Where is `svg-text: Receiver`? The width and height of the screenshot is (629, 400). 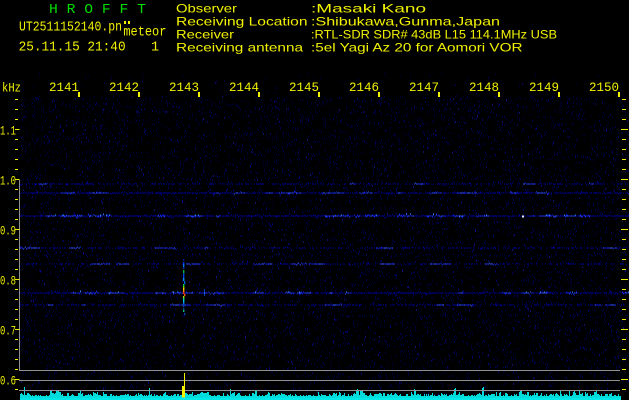 svg-text: Receiver is located at coordinates (205, 35).